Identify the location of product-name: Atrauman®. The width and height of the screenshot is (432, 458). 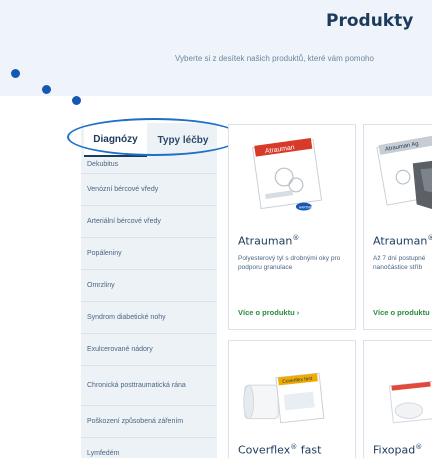
(269, 241).